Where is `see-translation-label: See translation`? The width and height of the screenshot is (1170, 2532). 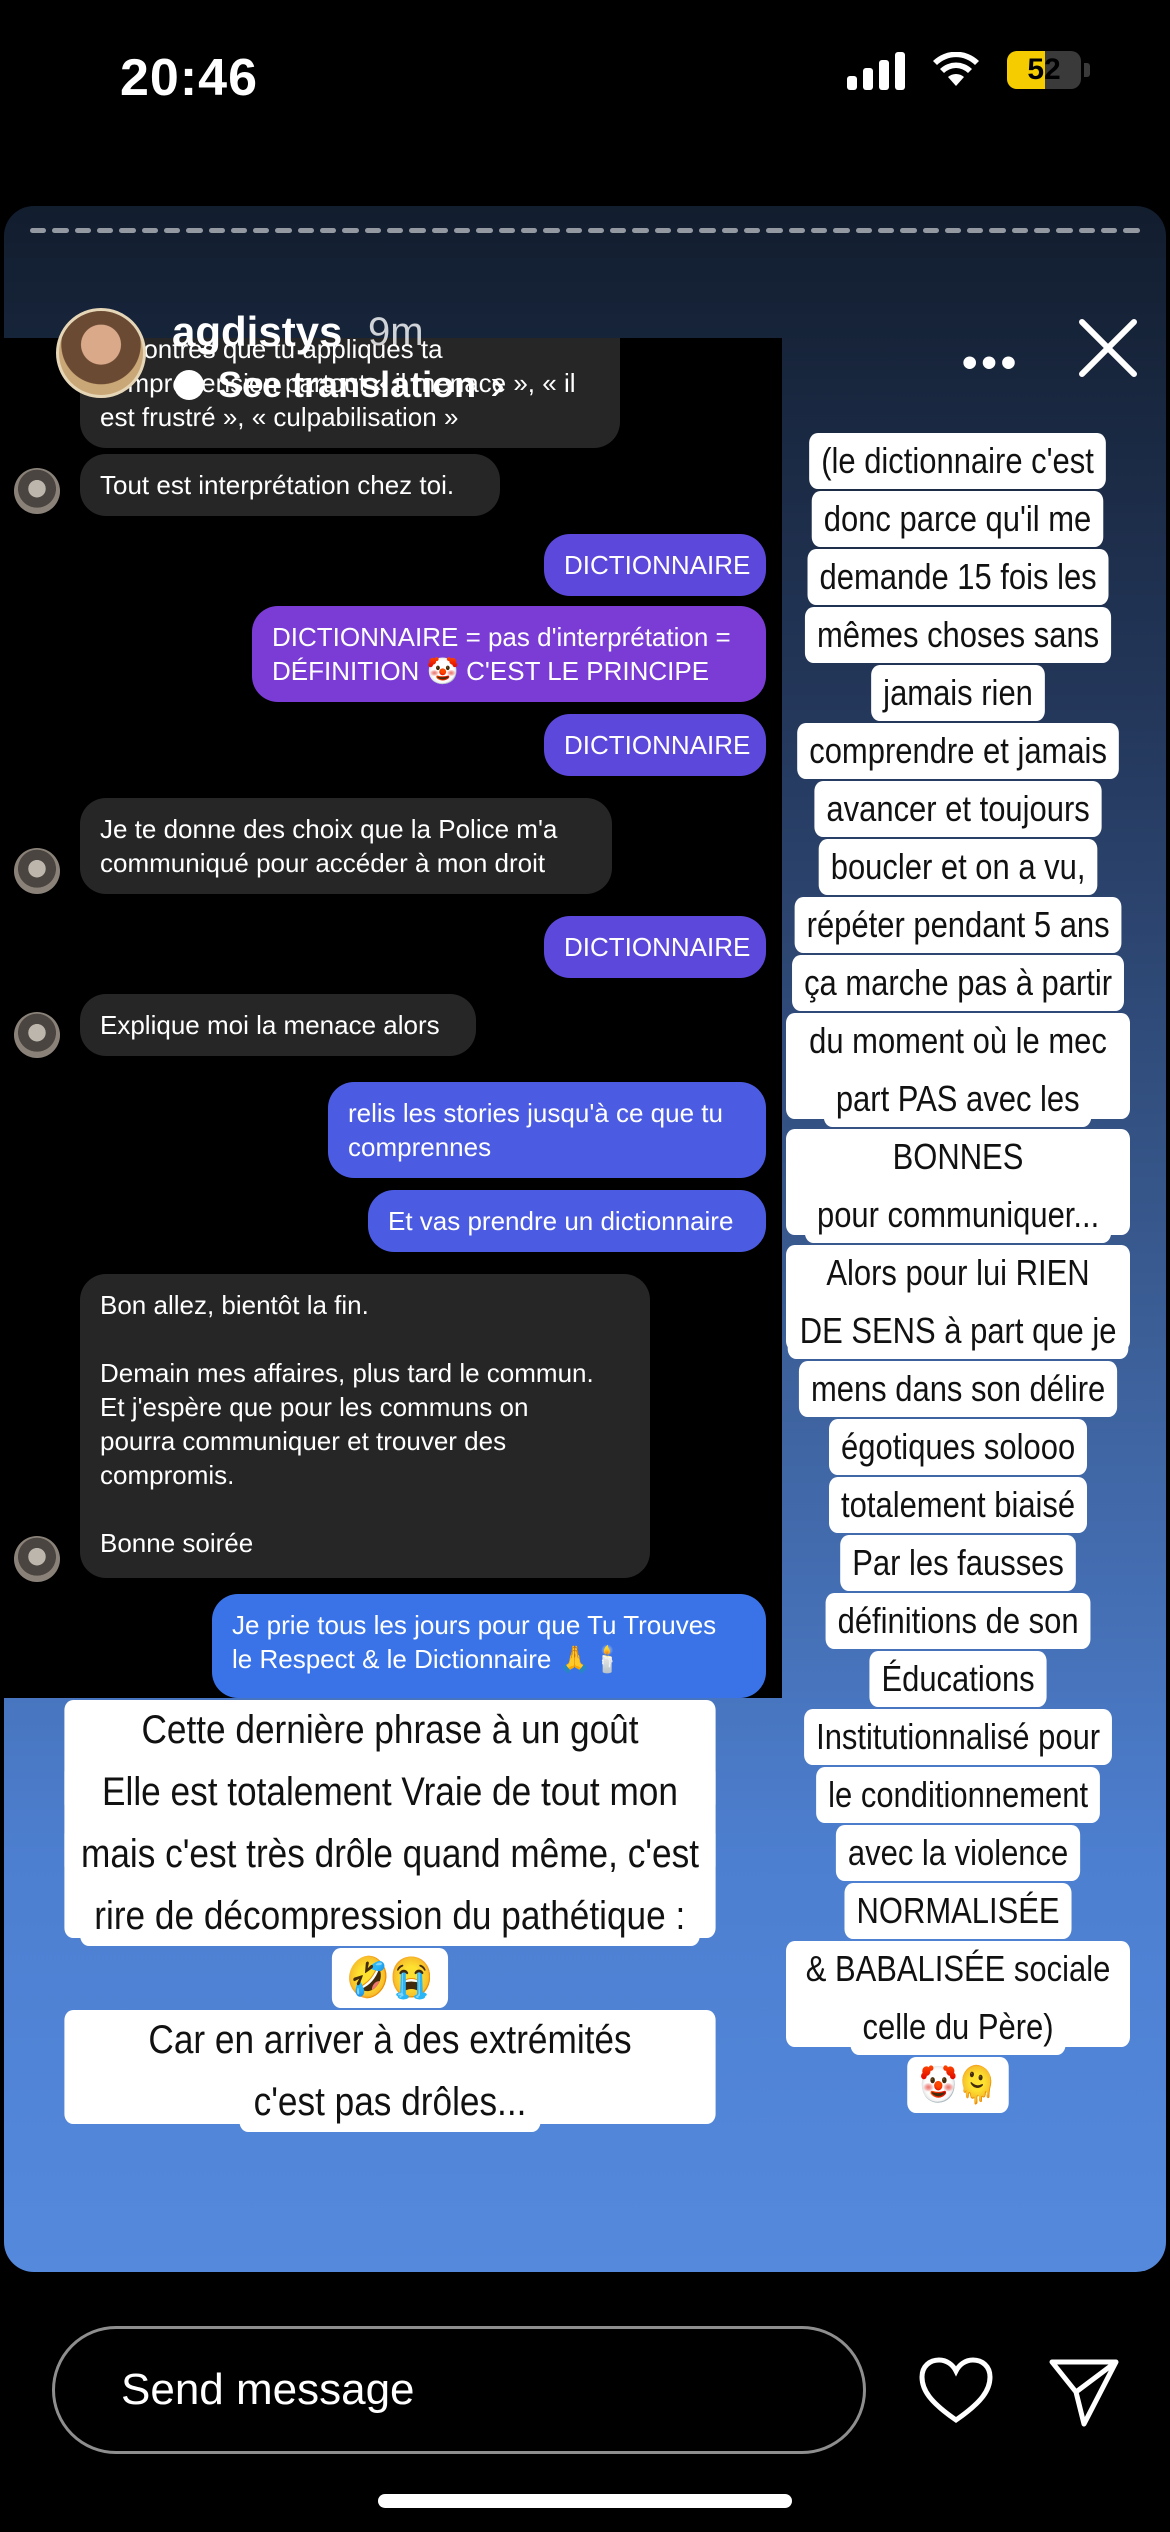 see-translation-label: See translation is located at coordinates (347, 384).